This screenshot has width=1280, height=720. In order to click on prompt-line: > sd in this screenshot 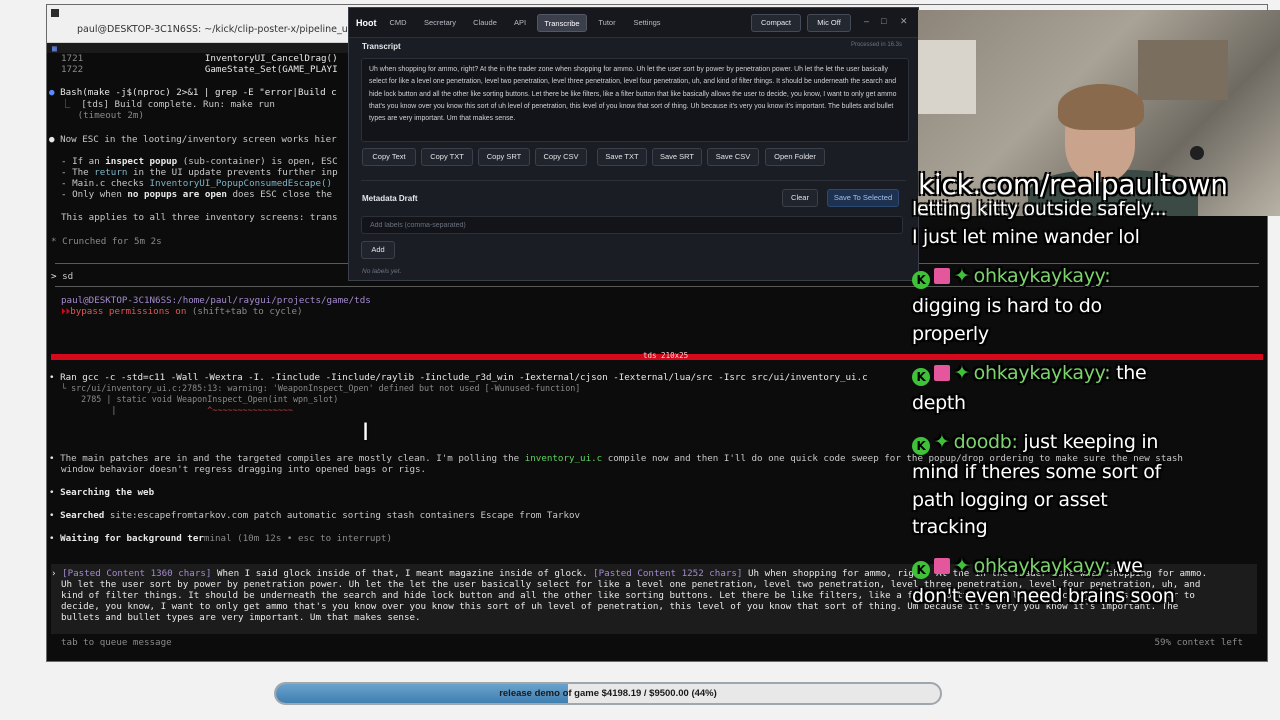, I will do `click(62, 276)`.